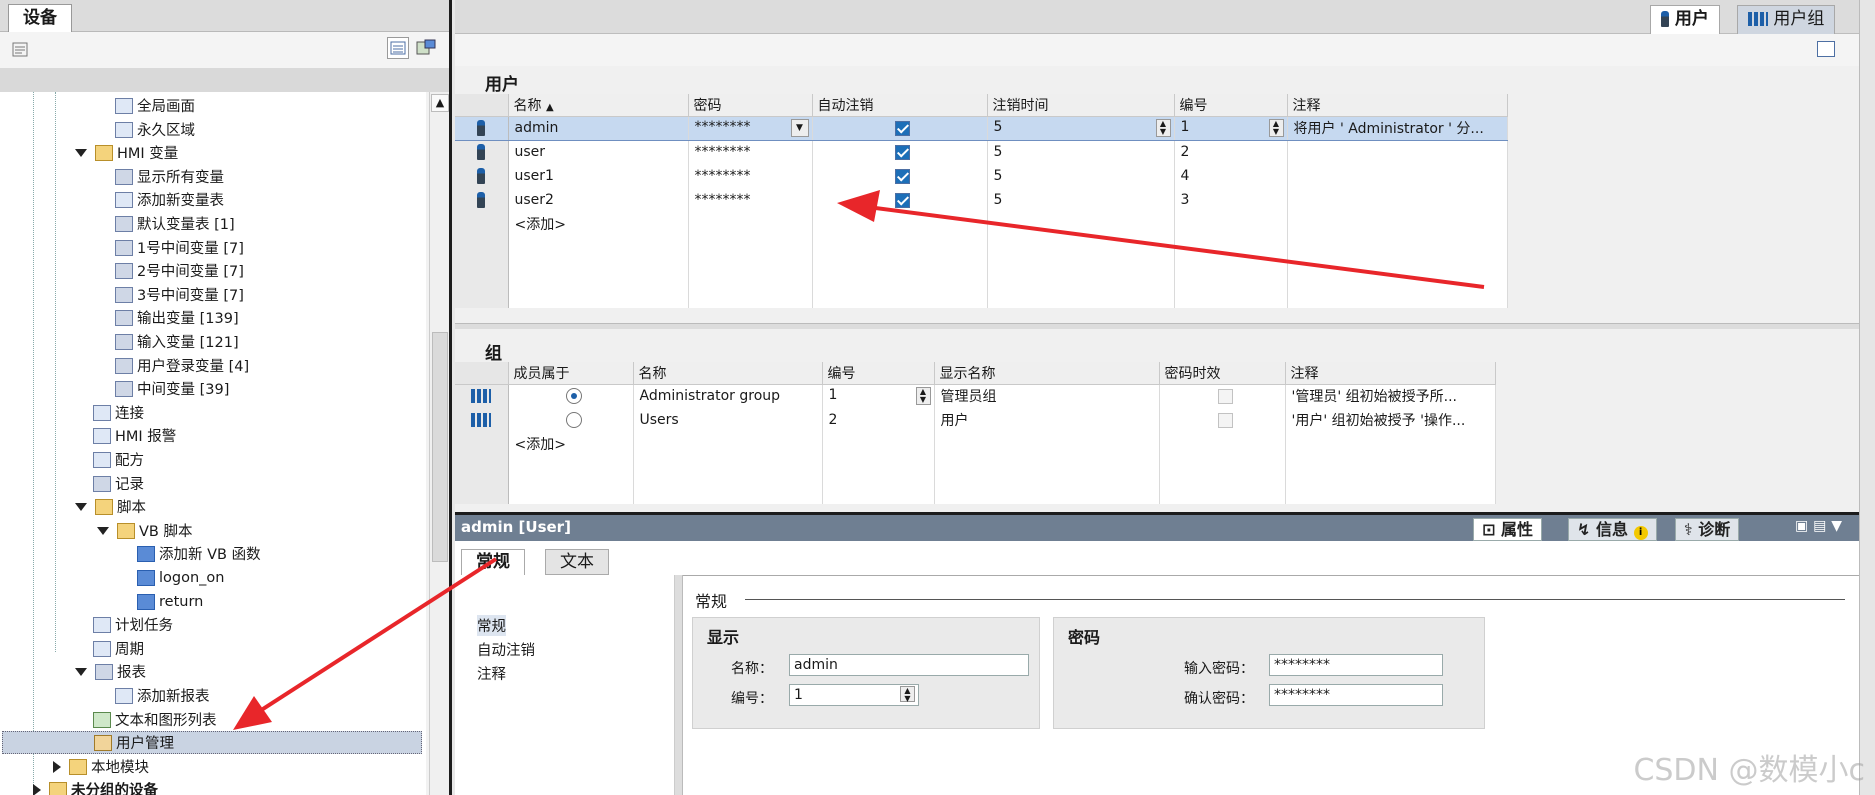 The height and width of the screenshot is (795, 1875). Describe the element at coordinates (1356, 695) in the screenshot. I see `confirm-password-field: ********` at that location.